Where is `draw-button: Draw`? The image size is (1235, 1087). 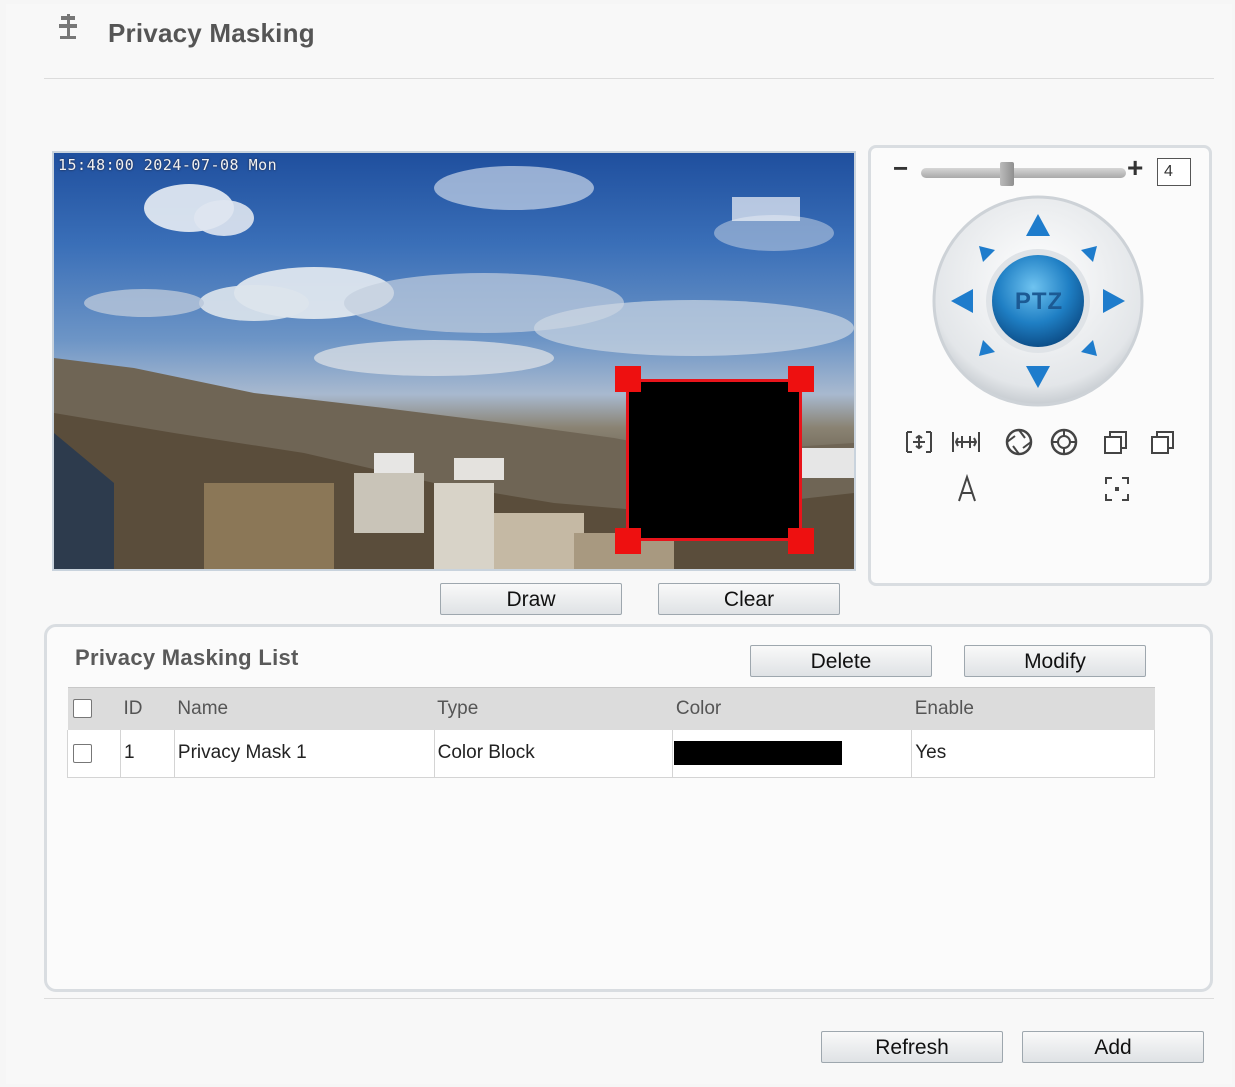 draw-button: Draw is located at coordinates (531, 599).